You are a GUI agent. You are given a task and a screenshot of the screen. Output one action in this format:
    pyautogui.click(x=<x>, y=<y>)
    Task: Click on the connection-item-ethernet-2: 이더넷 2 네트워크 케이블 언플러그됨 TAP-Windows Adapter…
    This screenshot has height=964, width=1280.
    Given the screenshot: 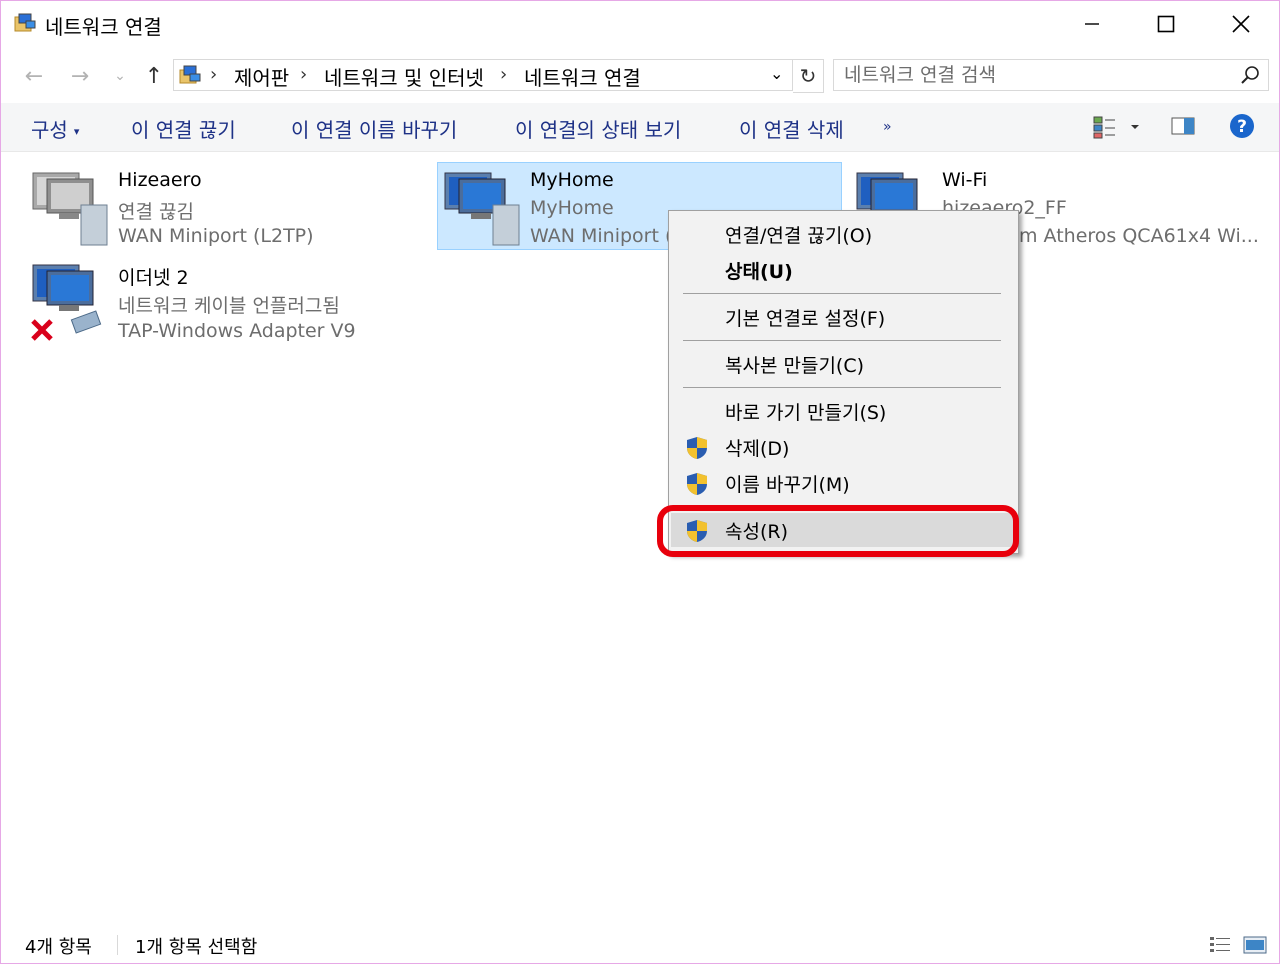 What is the action you would take?
    pyautogui.click(x=209, y=303)
    